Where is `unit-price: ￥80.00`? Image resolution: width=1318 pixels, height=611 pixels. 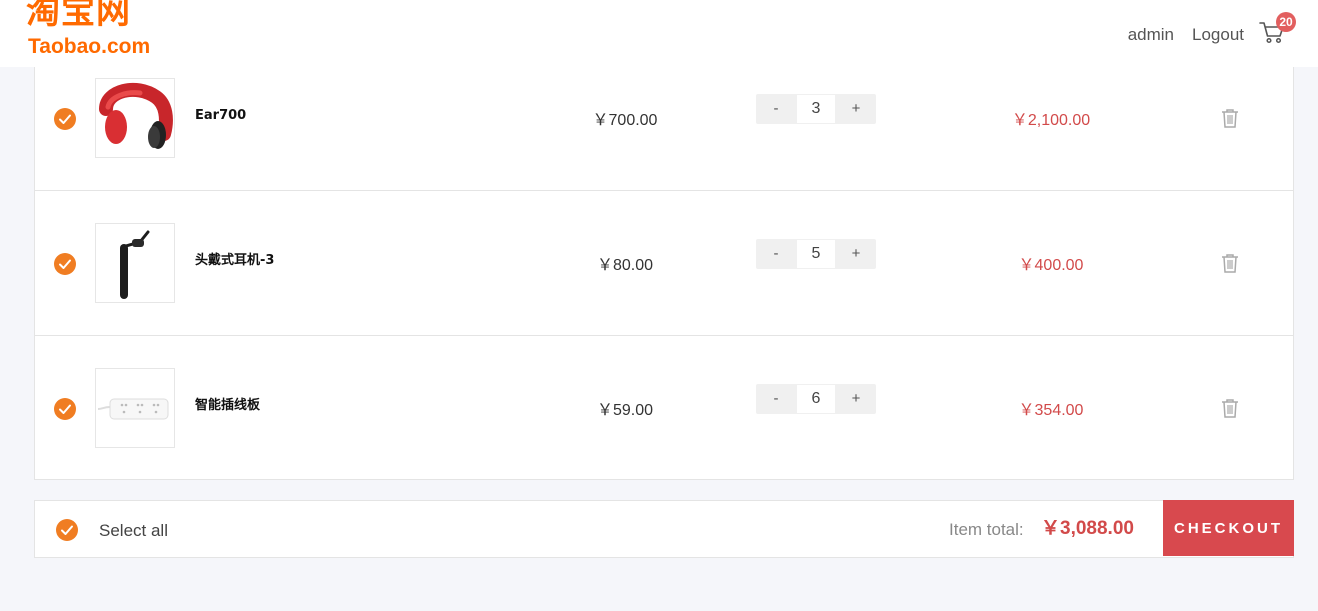 unit-price: ￥80.00 is located at coordinates (625, 265).